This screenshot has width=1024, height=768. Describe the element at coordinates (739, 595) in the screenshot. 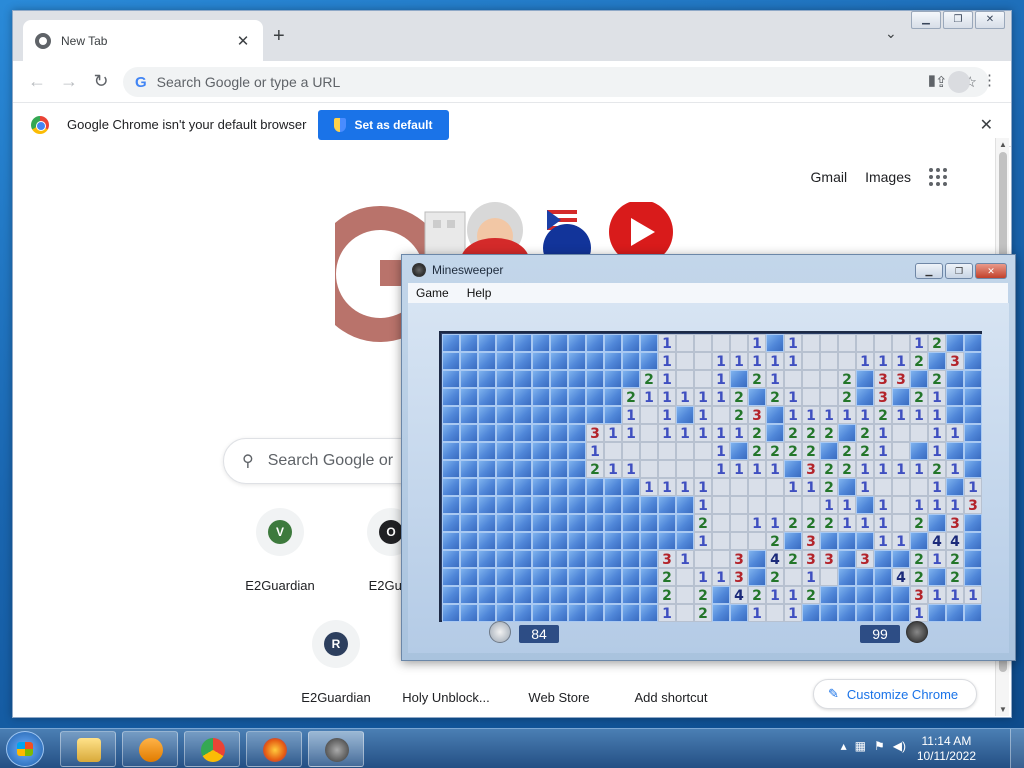

I see `mine-cell: 4` at that location.